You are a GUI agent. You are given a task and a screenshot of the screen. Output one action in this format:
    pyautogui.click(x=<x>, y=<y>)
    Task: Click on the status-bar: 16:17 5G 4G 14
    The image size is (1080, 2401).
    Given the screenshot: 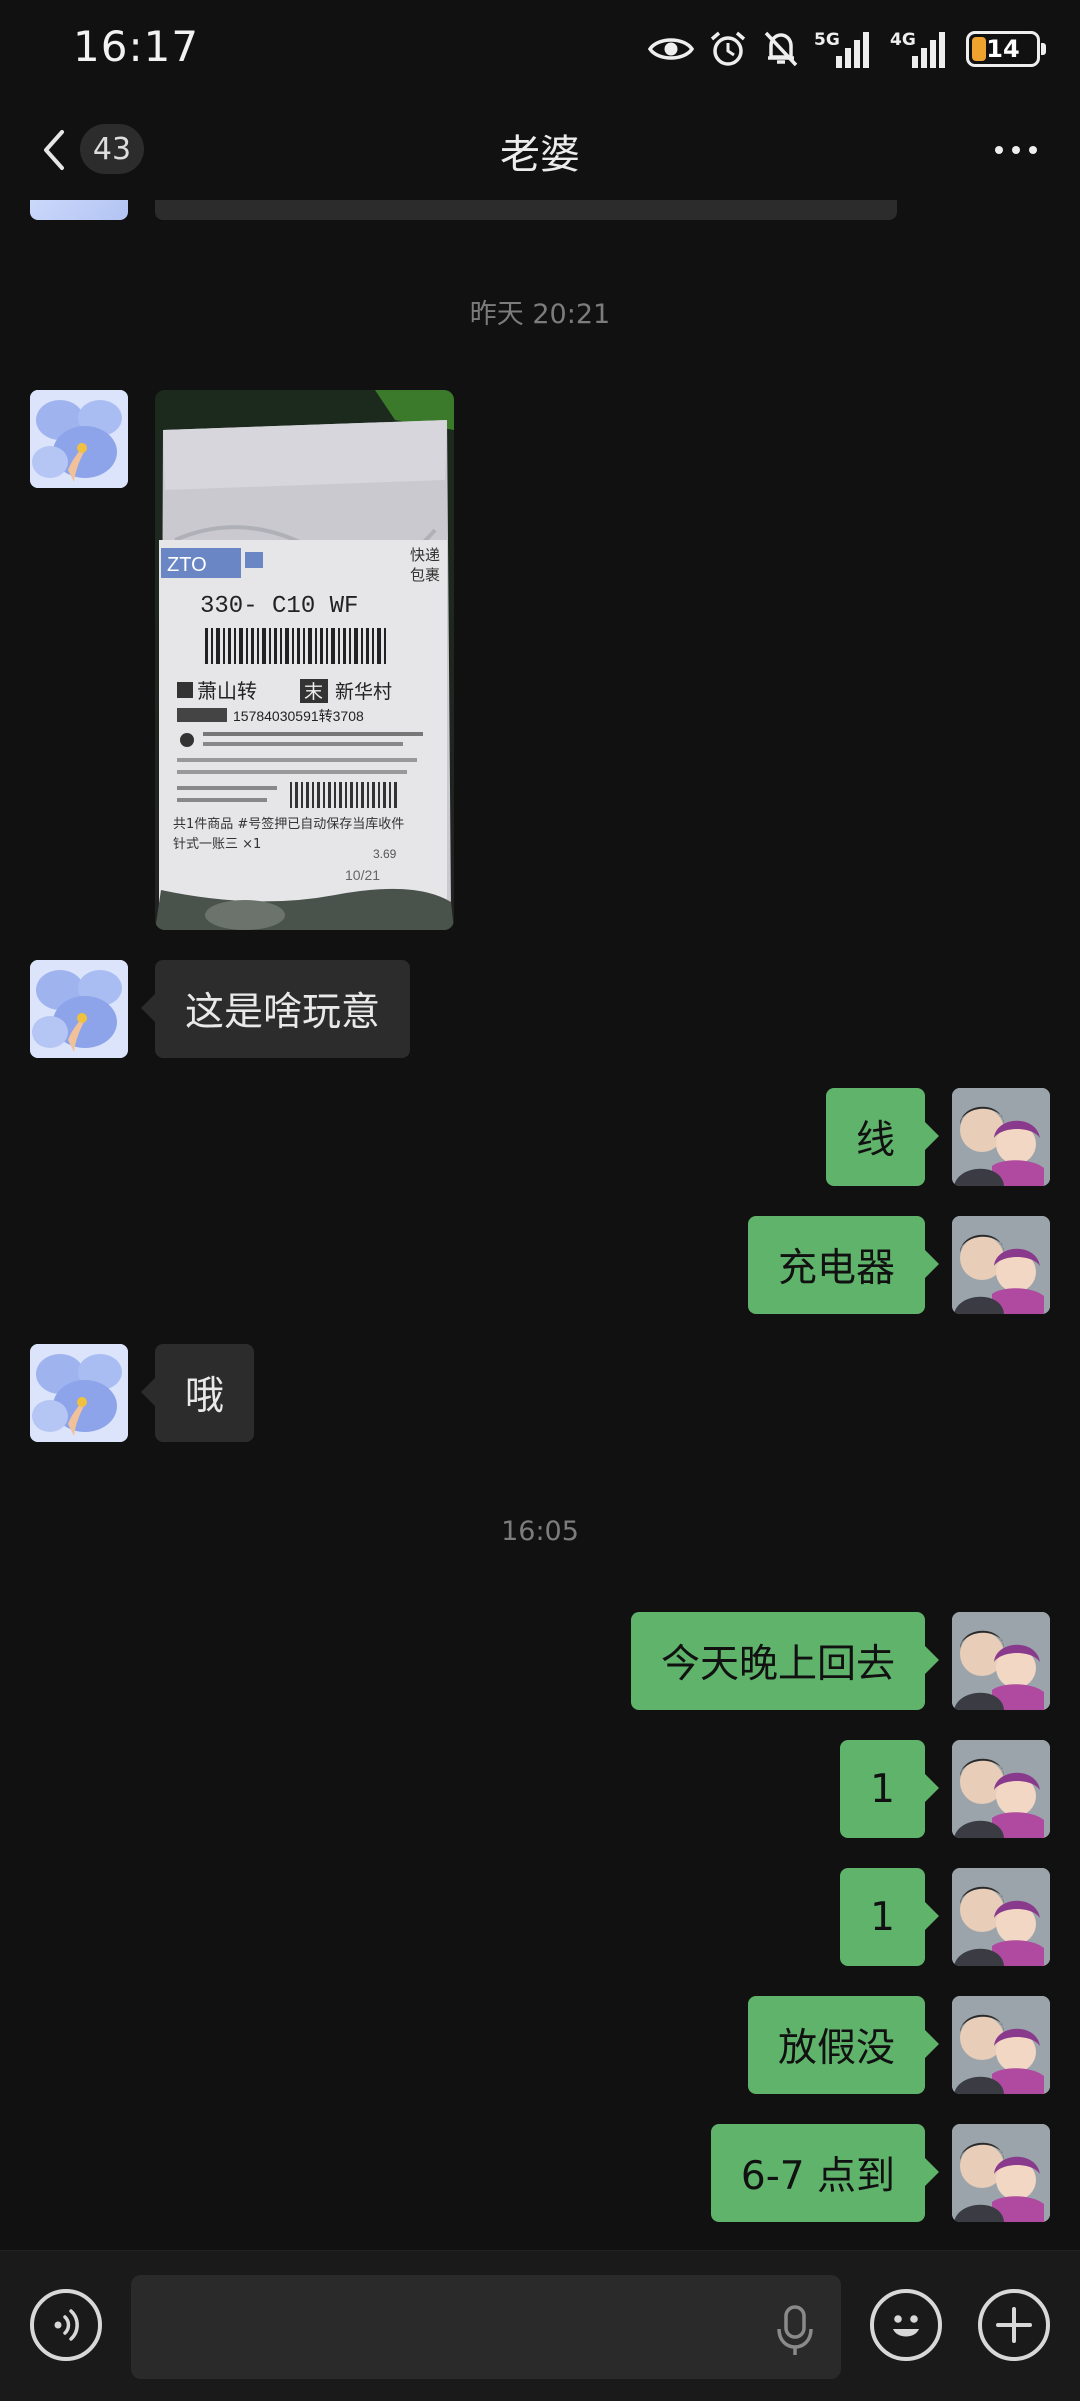 What is the action you would take?
    pyautogui.click(x=540, y=50)
    